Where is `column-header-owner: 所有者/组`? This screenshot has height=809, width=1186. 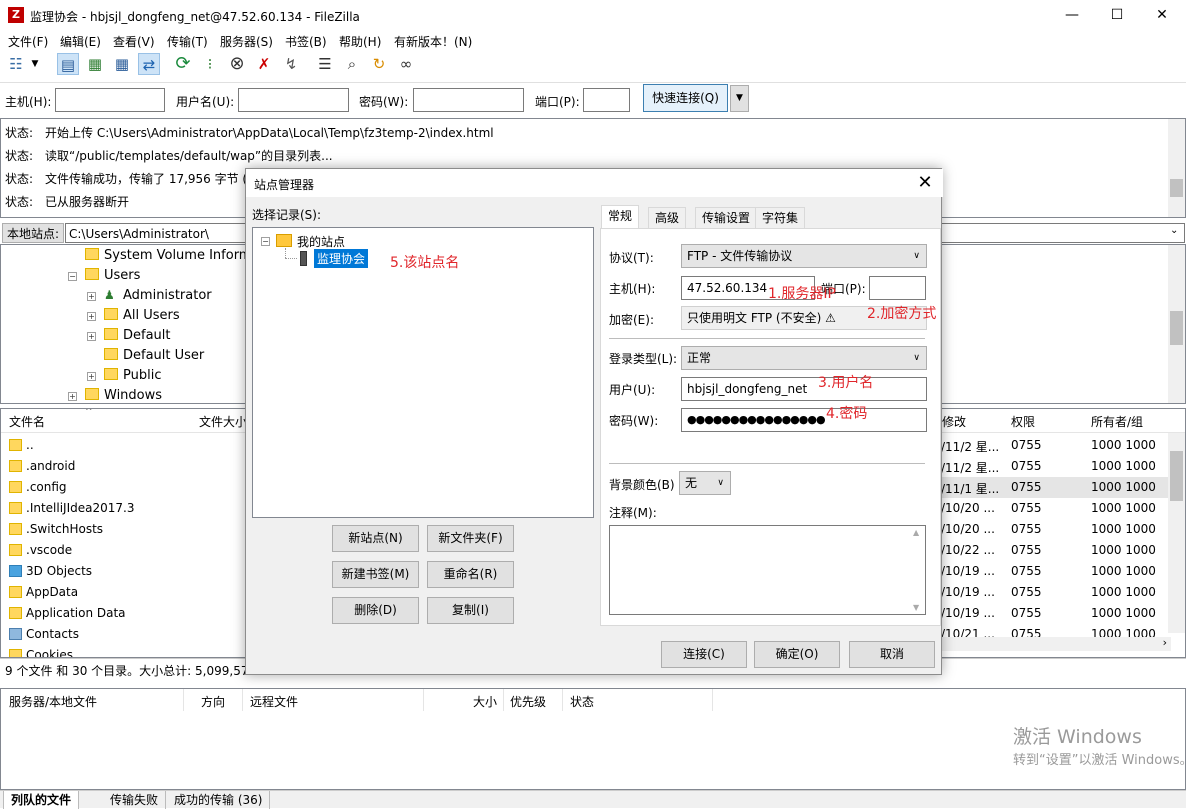
column-header-owner: 所有者/组 is located at coordinates (1117, 421).